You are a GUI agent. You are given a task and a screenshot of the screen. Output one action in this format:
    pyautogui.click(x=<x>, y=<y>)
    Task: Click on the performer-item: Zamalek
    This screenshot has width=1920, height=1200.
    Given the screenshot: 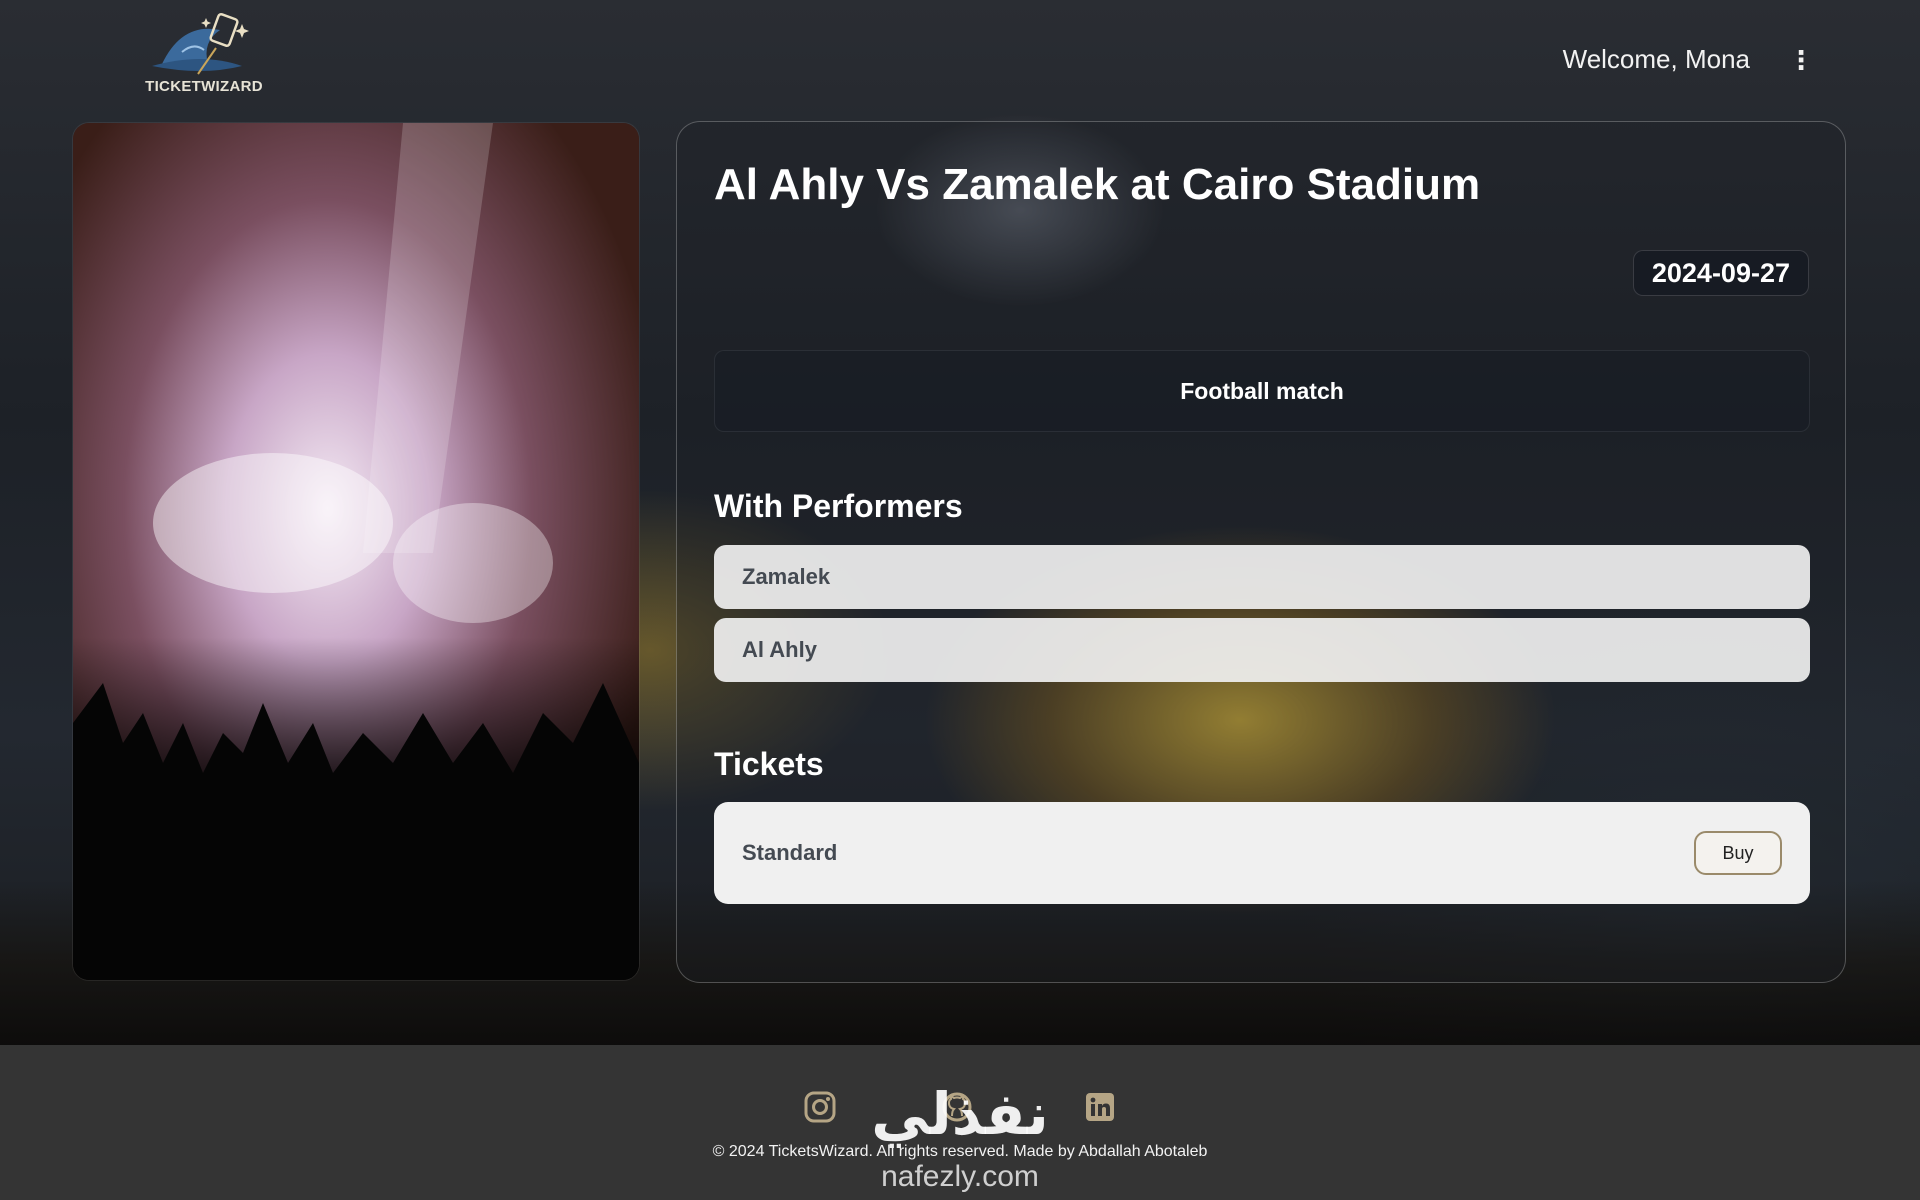 What is the action you would take?
    pyautogui.click(x=1262, y=577)
    